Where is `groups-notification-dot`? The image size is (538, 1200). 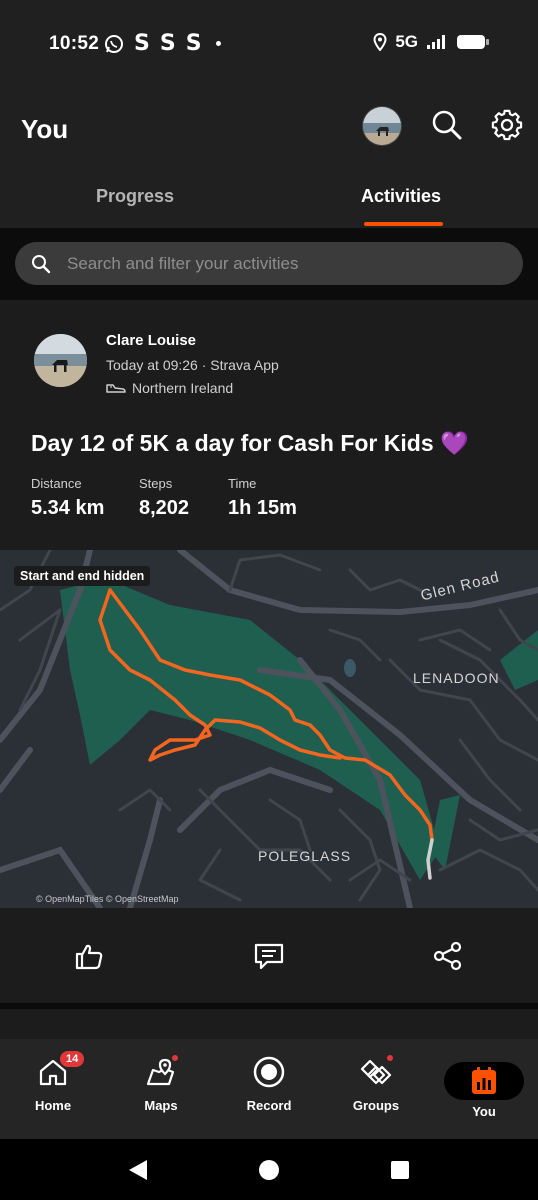
groups-notification-dot is located at coordinates (390, 1058).